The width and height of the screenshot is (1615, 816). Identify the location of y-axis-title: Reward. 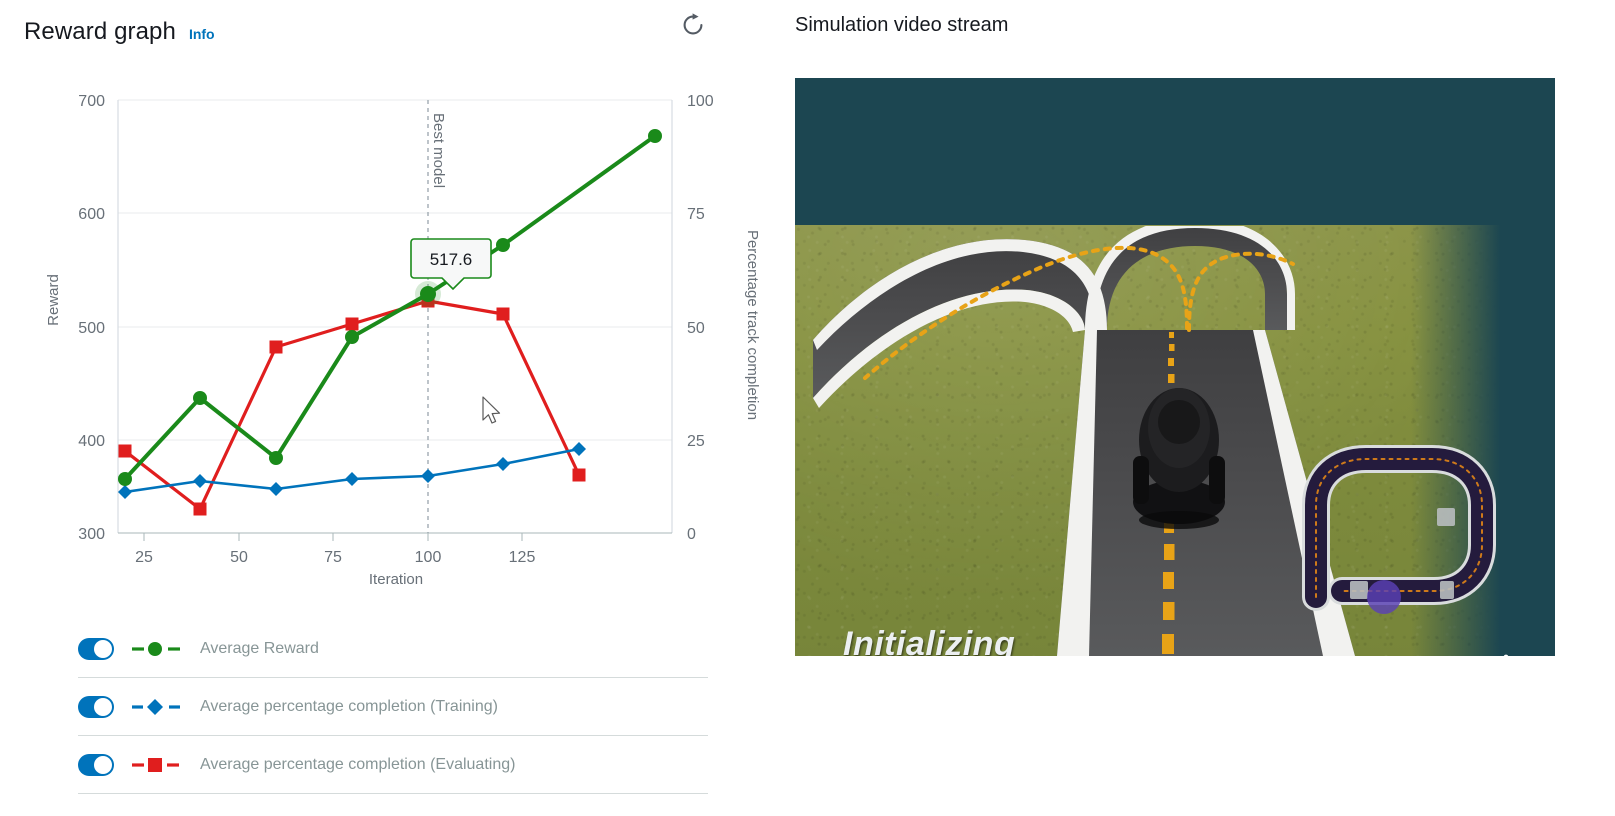
(53, 300).